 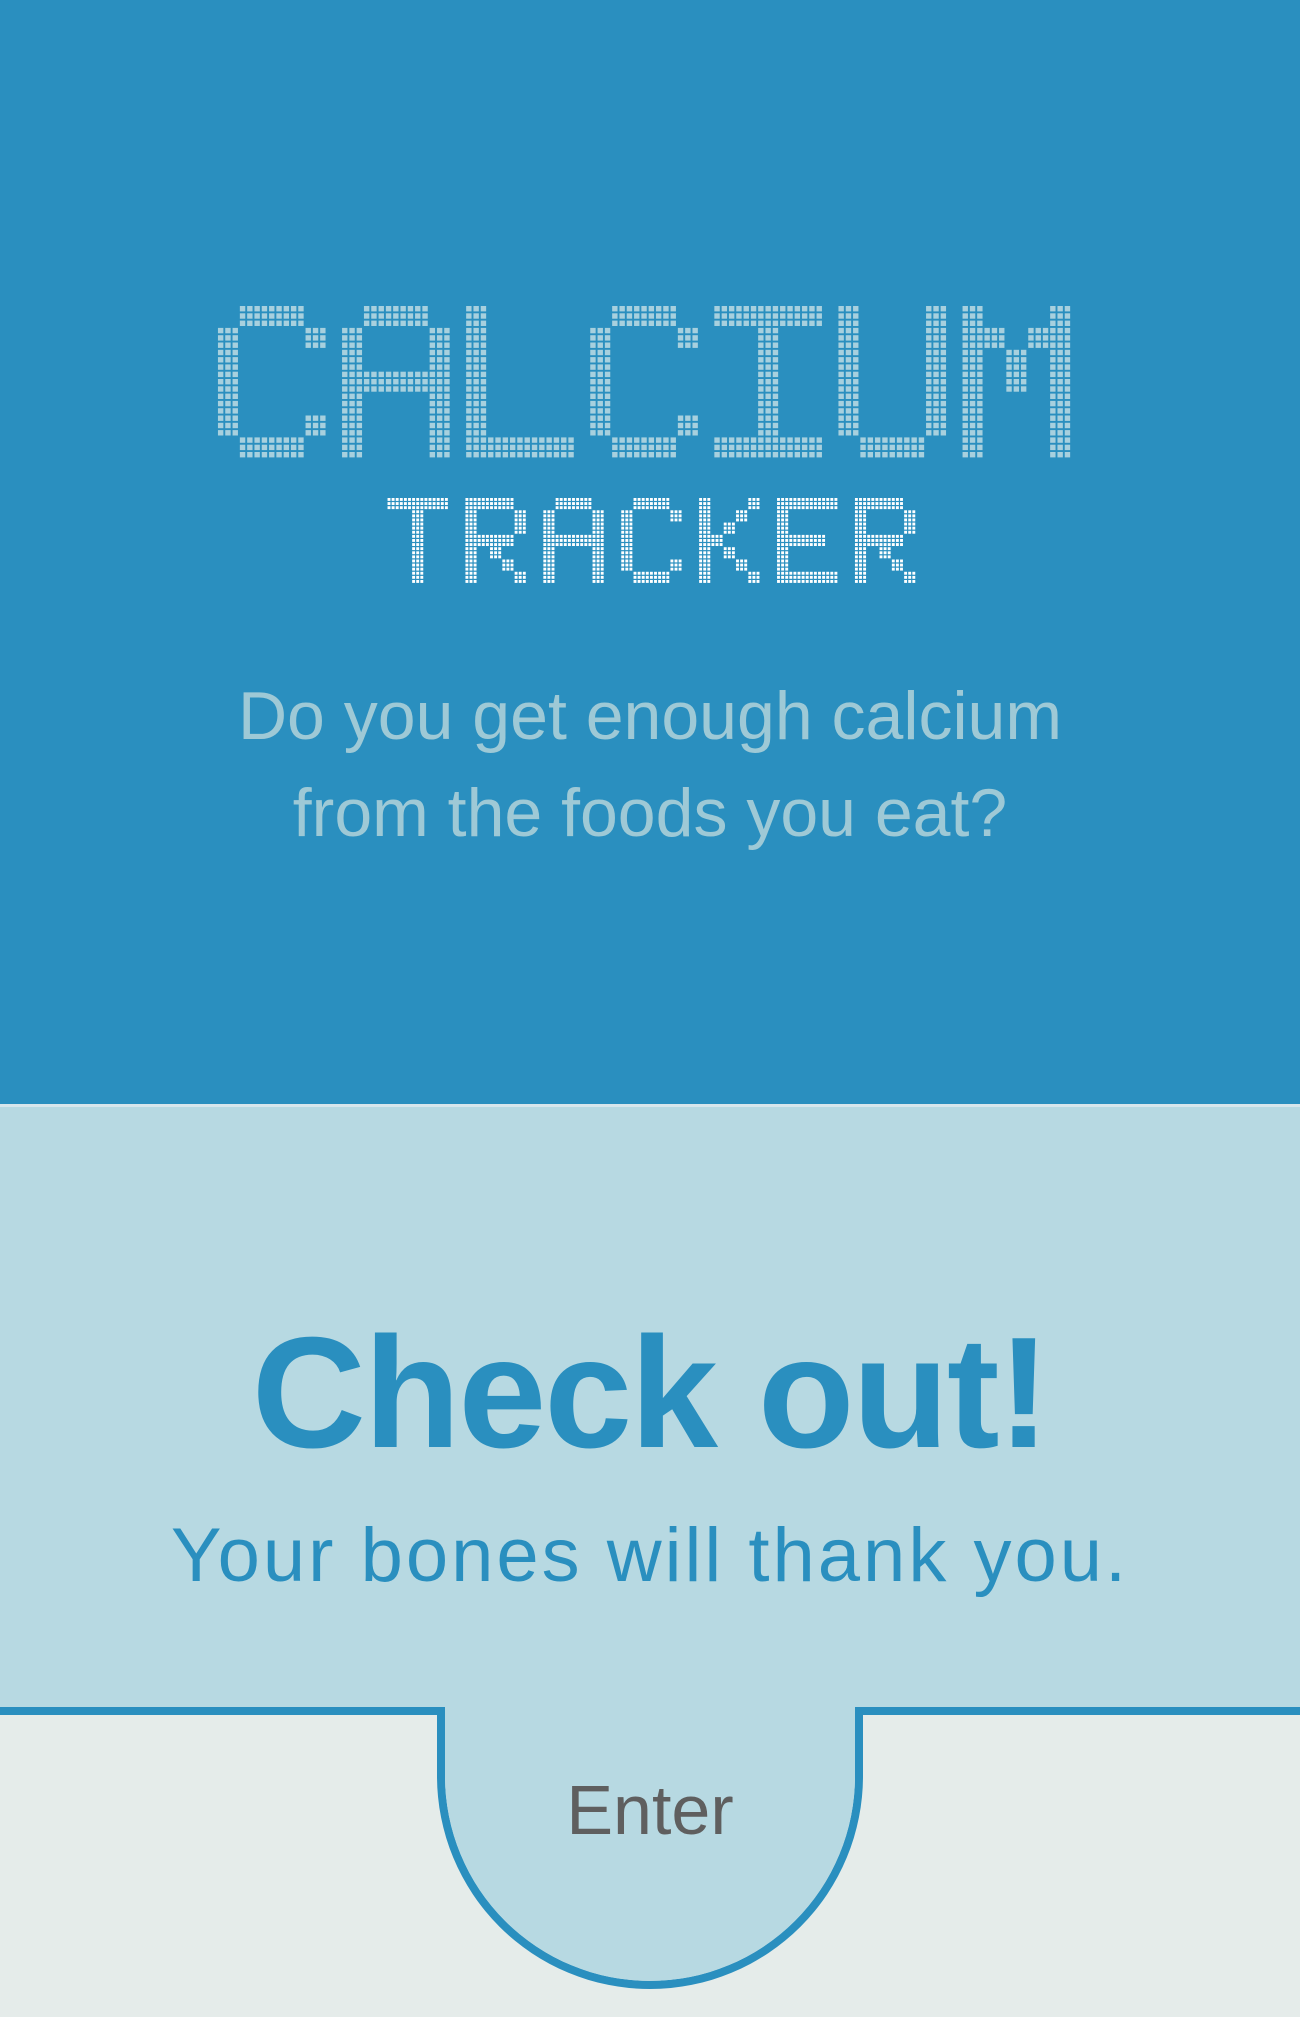 I want to click on title-tracker, so click(x=651, y=540).